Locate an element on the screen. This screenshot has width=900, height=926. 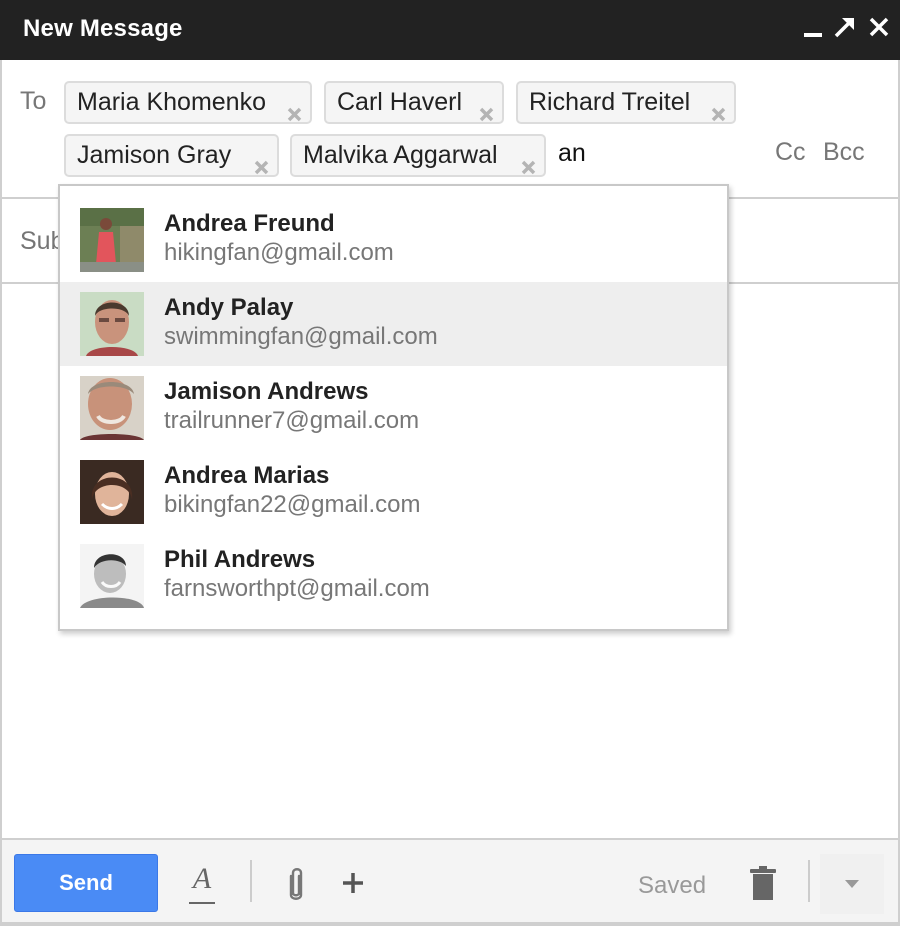
formatting-icon: A is located at coordinates (202, 878).